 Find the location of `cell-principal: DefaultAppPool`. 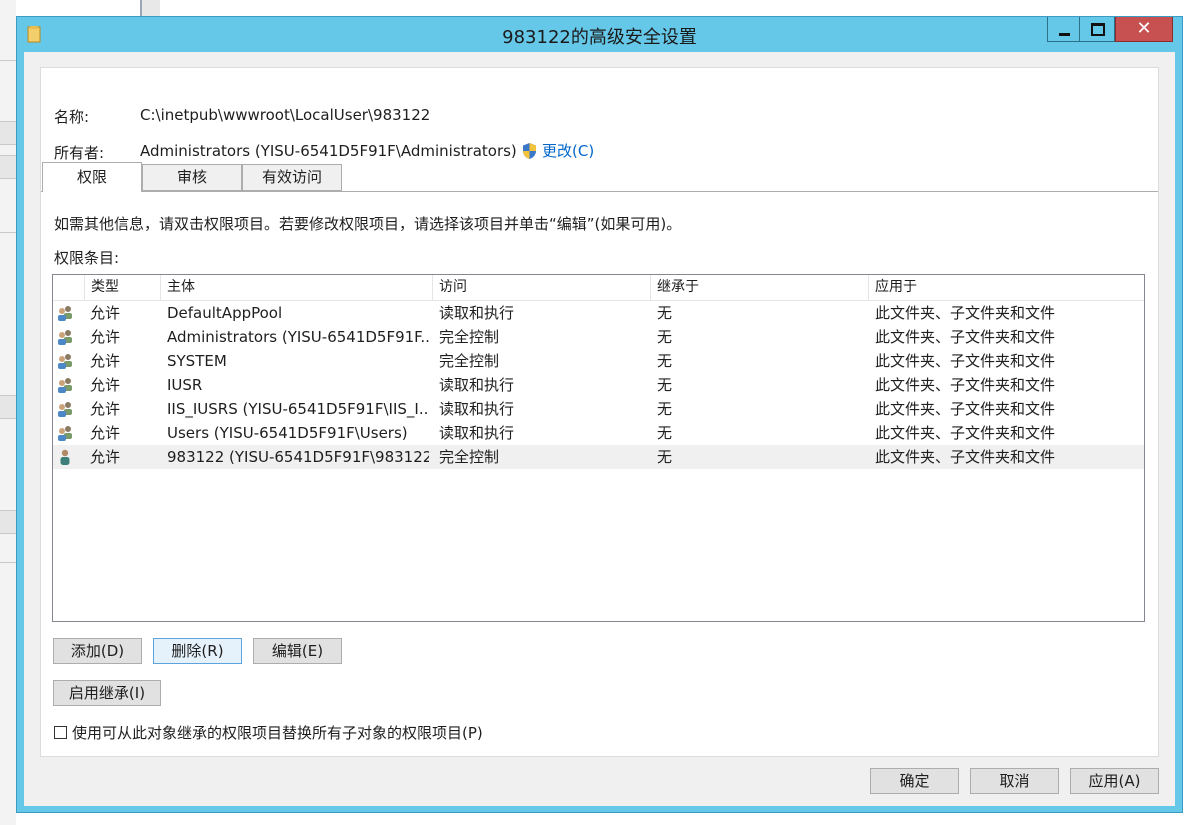

cell-principal: DefaultAppPool is located at coordinates (225, 313).